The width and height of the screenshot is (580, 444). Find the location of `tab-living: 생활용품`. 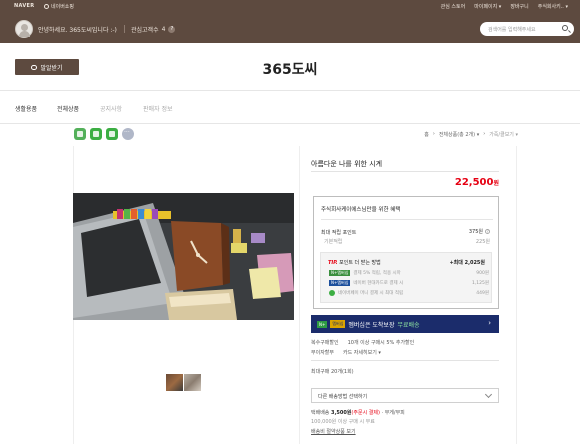

tab-living: 생활용품 is located at coordinates (26, 108).